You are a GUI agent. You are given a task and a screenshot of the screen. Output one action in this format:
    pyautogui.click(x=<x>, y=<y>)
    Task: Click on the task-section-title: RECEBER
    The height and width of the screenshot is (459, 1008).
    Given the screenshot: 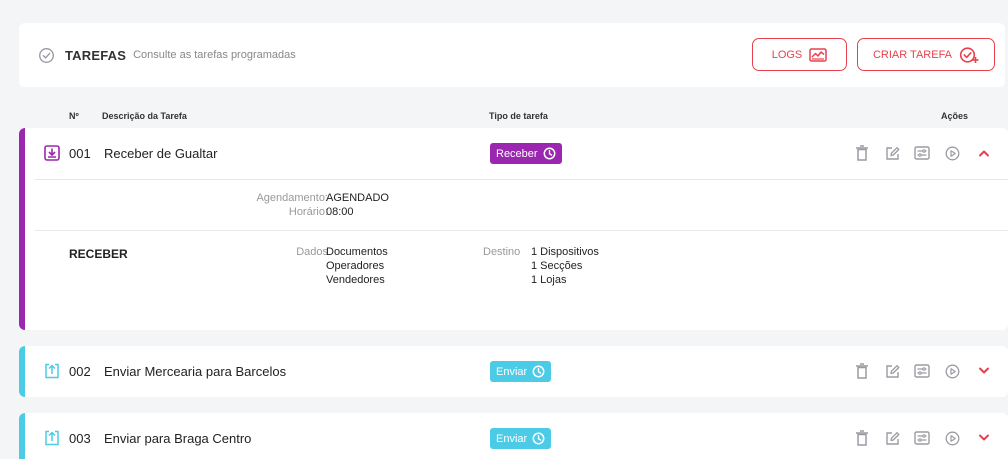 What is the action you would take?
    pyautogui.click(x=98, y=254)
    